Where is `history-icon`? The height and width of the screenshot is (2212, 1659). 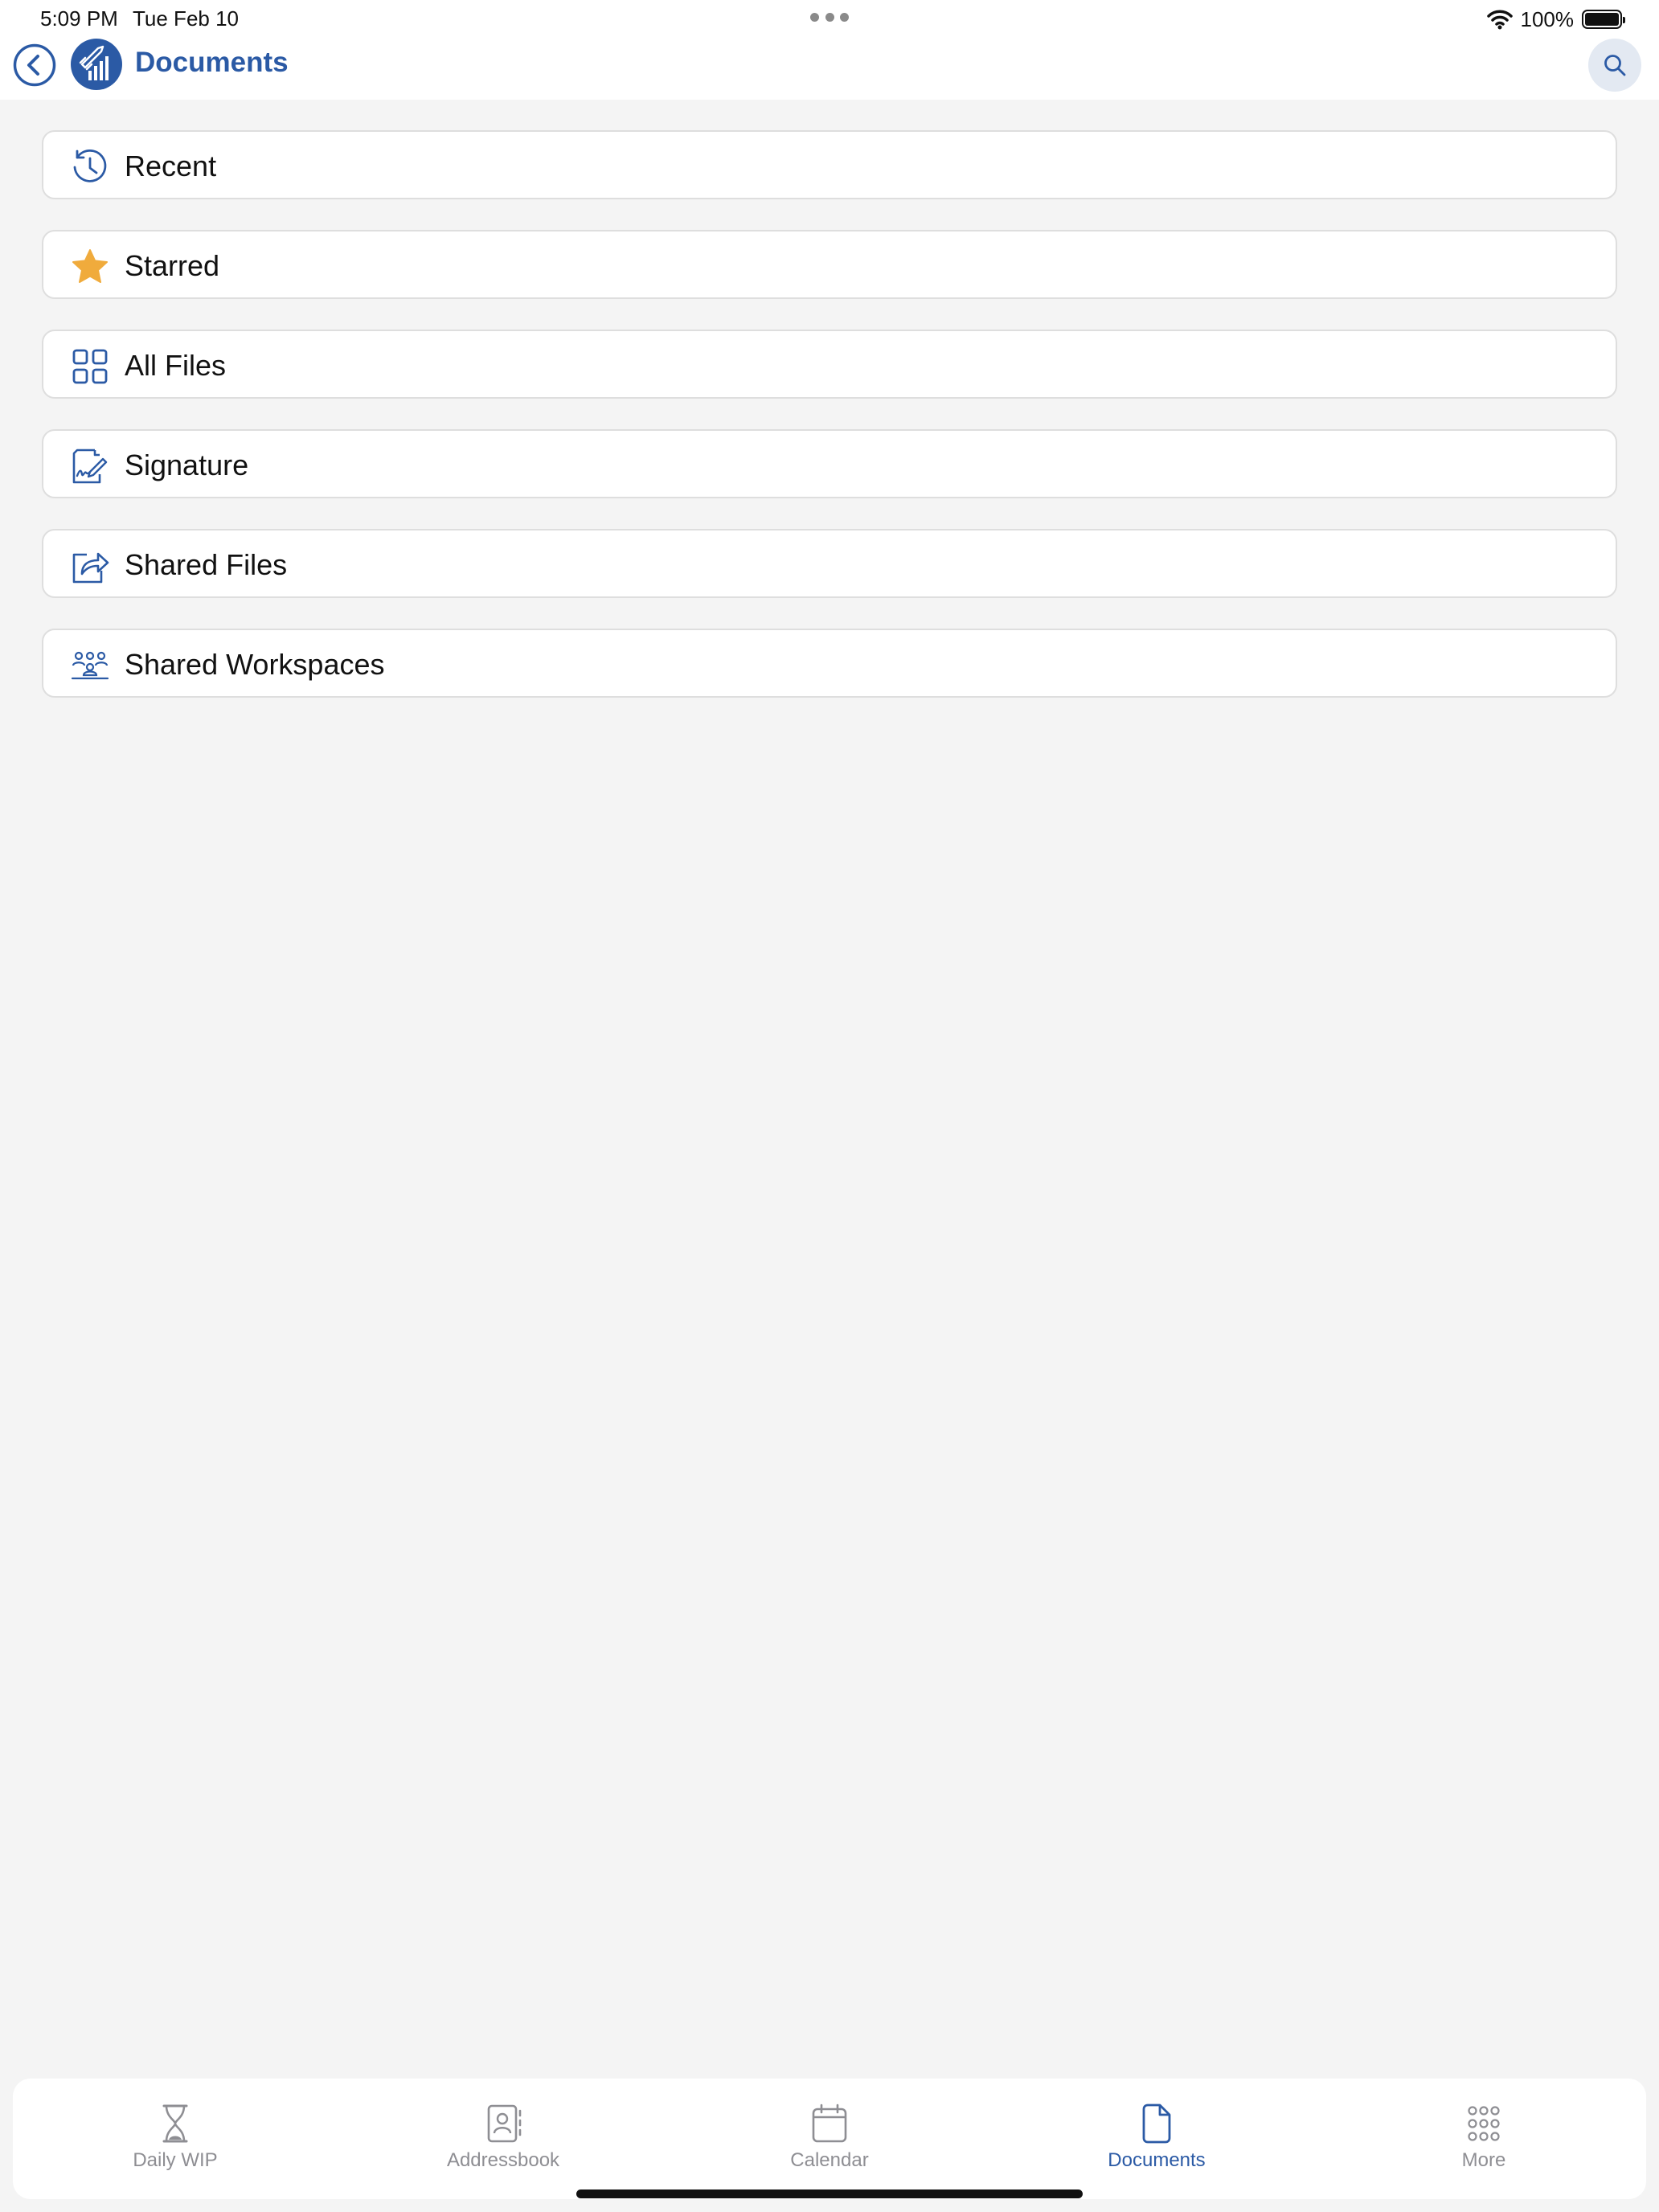
history-icon is located at coordinates (90, 165).